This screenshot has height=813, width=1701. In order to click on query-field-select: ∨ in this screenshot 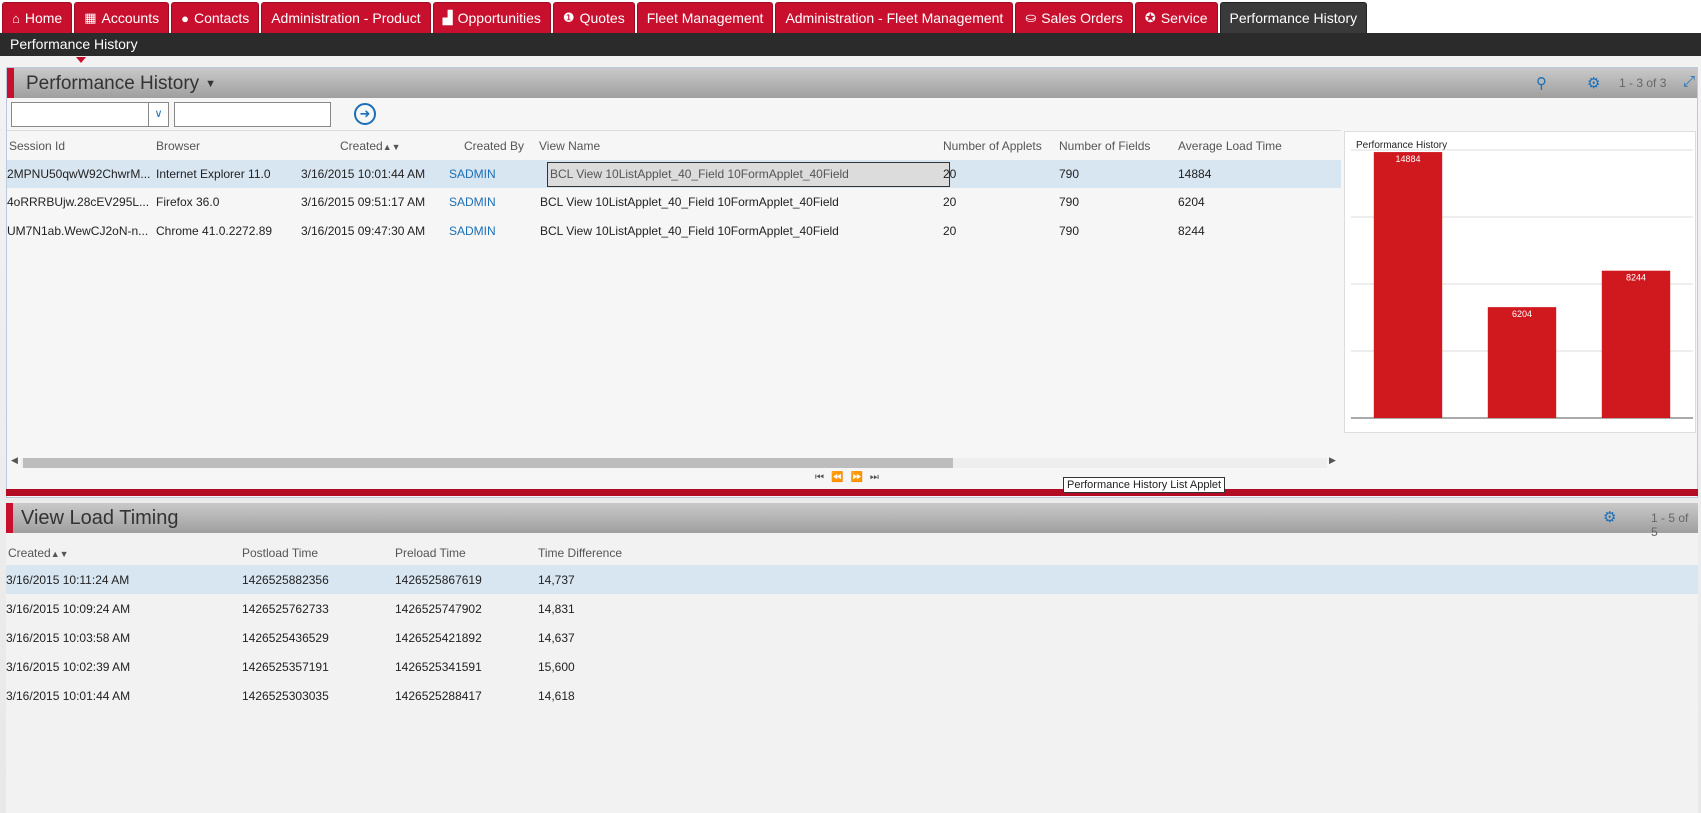, I will do `click(90, 114)`.